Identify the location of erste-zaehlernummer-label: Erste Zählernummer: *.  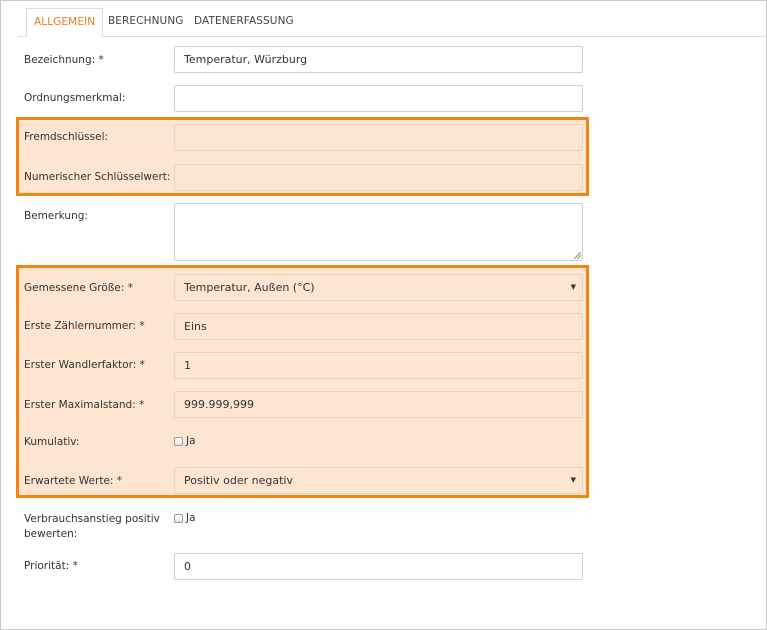
(84, 326).